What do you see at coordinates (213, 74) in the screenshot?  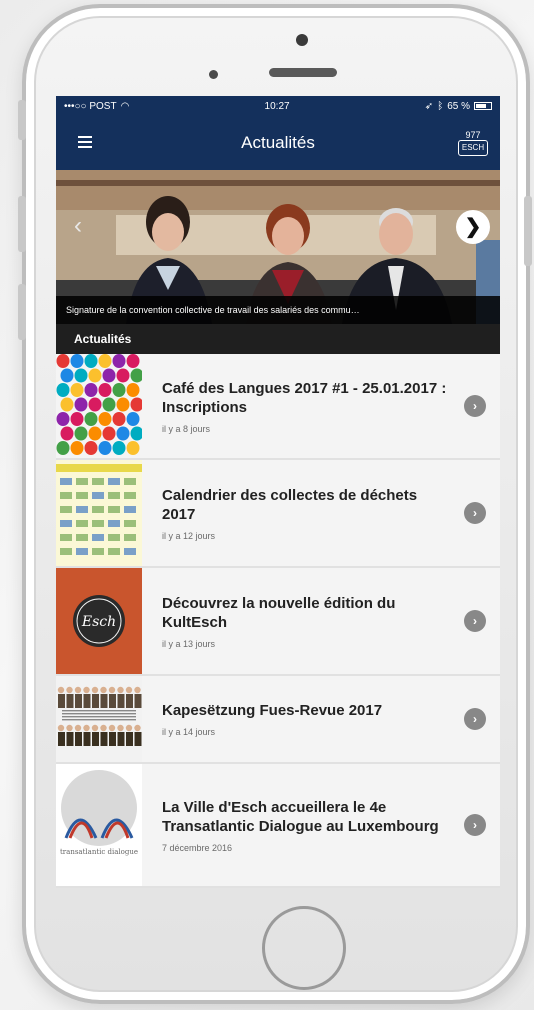 I see `proximity-sensor` at bounding box center [213, 74].